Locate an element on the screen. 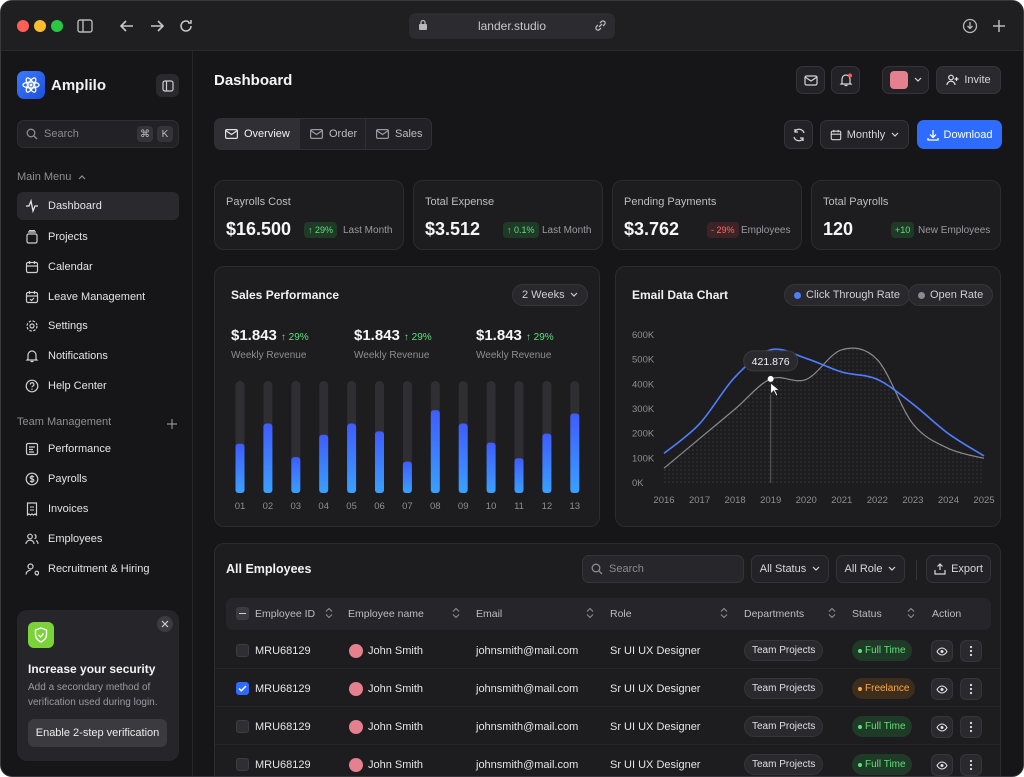  col-employee-name: Employee name is located at coordinates (386, 614).